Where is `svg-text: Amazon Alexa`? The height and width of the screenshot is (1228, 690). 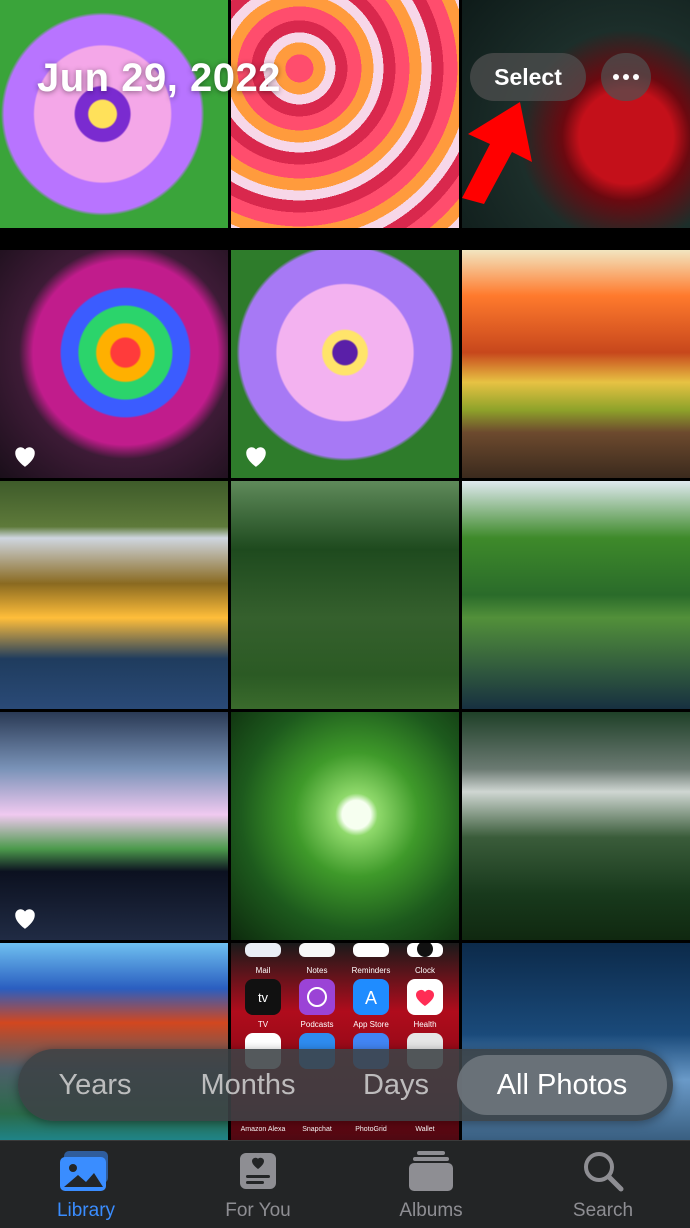
svg-text: Amazon Alexa is located at coordinates (263, 1129).